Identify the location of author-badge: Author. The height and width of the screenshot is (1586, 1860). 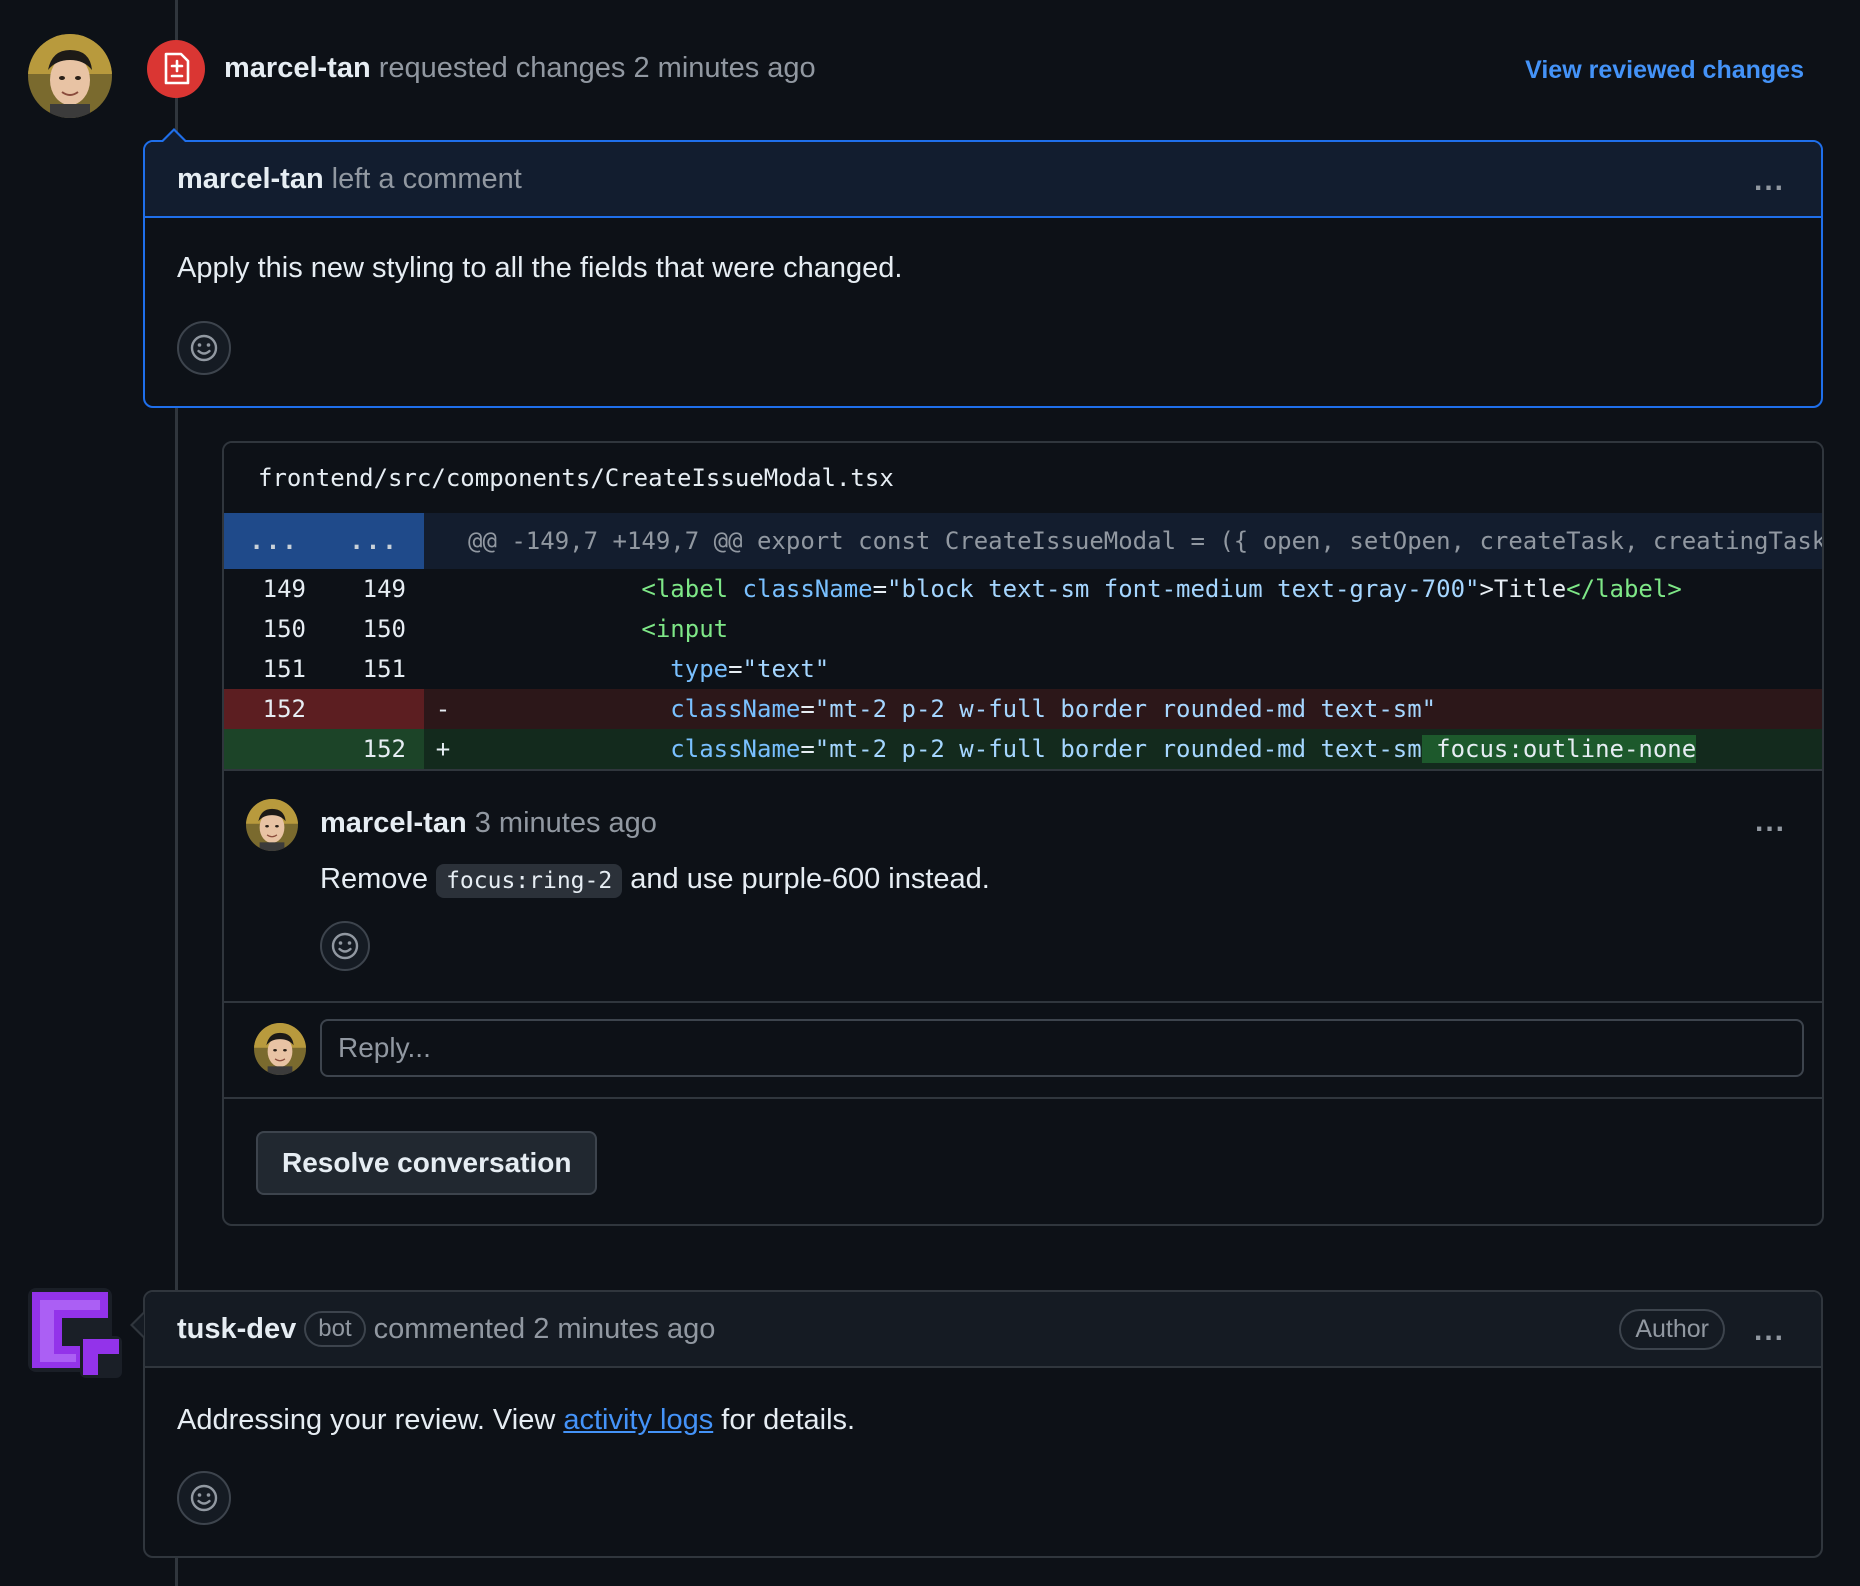
(1672, 1329).